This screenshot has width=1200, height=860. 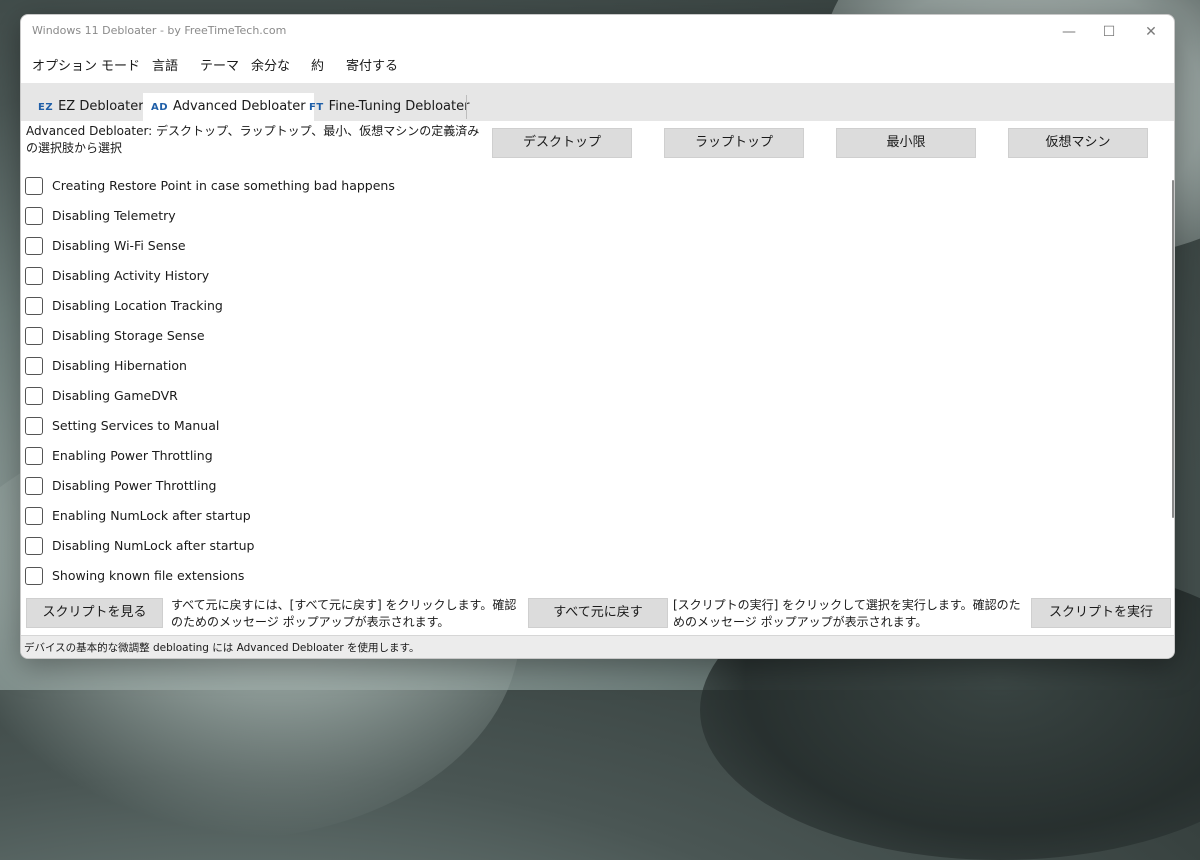 What do you see at coordinates (64, 64) in the screenshot?
I see `menu-options: オプション` at bounding box center [64, 64].